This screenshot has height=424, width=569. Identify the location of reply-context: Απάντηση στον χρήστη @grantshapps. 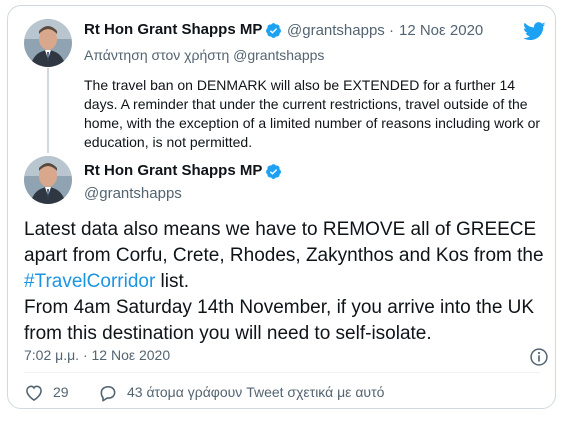
(204, 55).